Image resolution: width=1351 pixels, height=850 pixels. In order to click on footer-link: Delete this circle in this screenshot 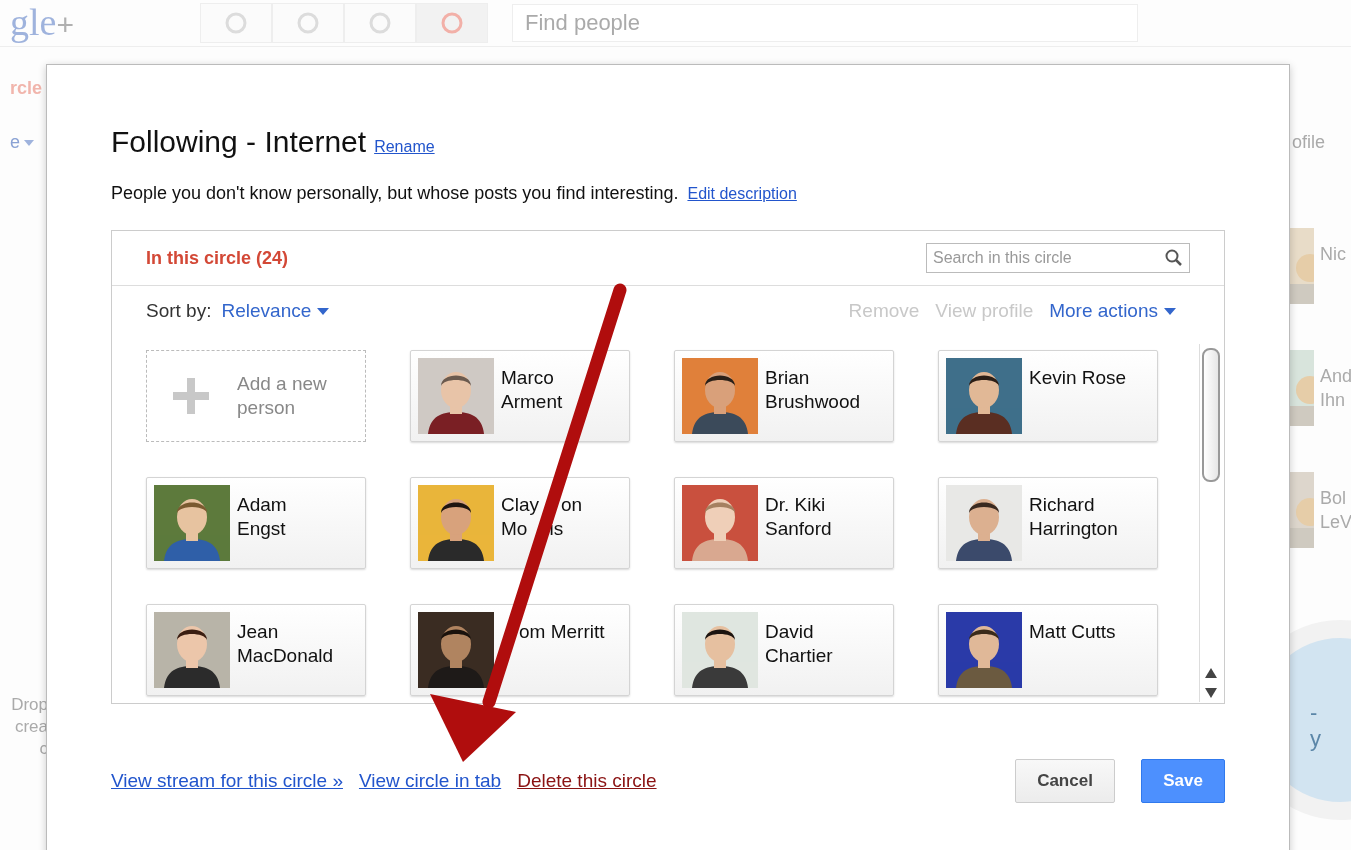, I will do `click(587, 781)`.